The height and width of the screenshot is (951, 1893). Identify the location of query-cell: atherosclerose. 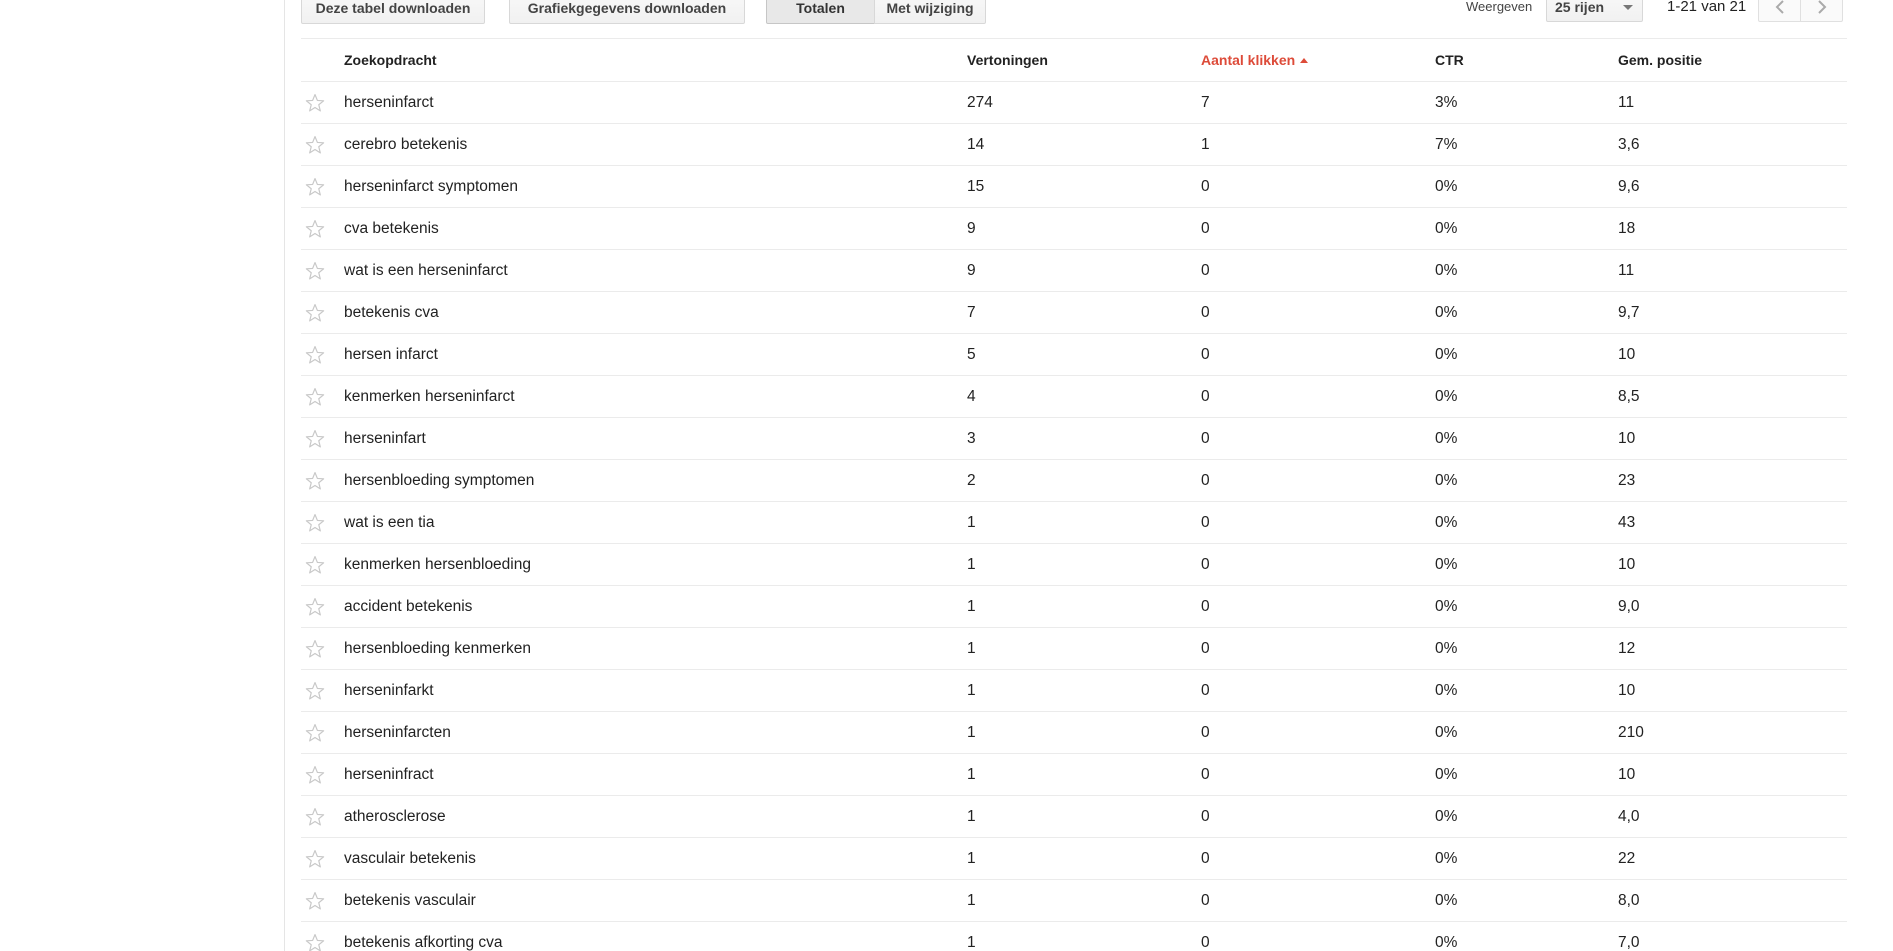
(395, 817).